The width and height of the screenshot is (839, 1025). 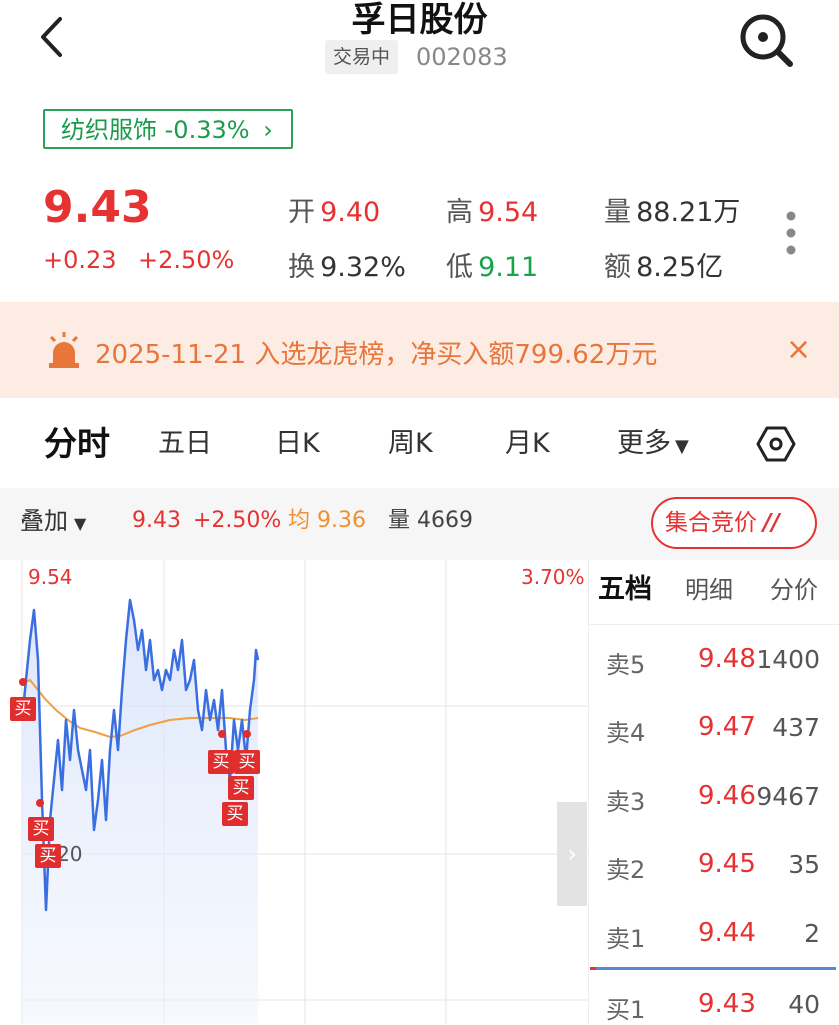 What do you see at coordinates (593, 968) in the screenshot?
I see `bid-ask-divider-marker` at bounding box center [593, 968].